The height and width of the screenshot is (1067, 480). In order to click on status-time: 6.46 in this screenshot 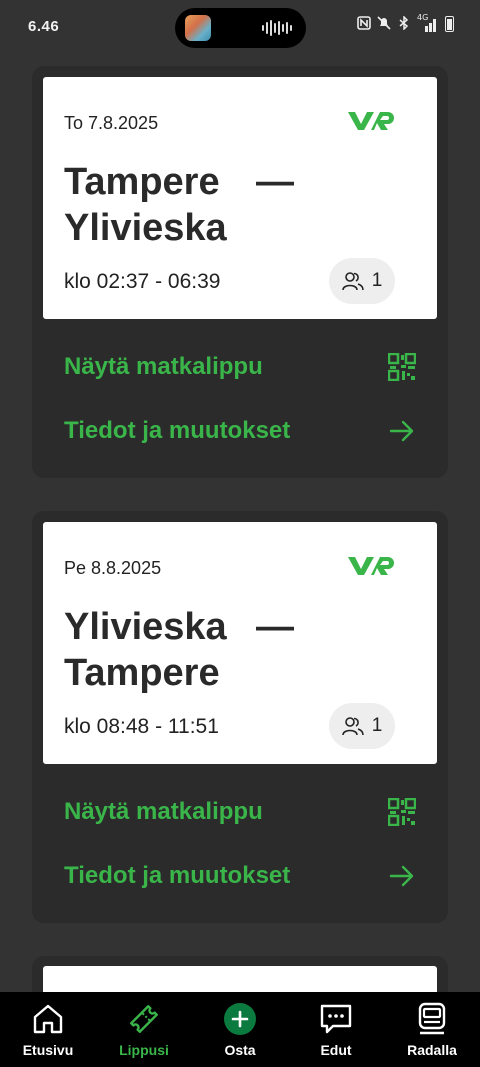, I will do `click(44, 26)`.